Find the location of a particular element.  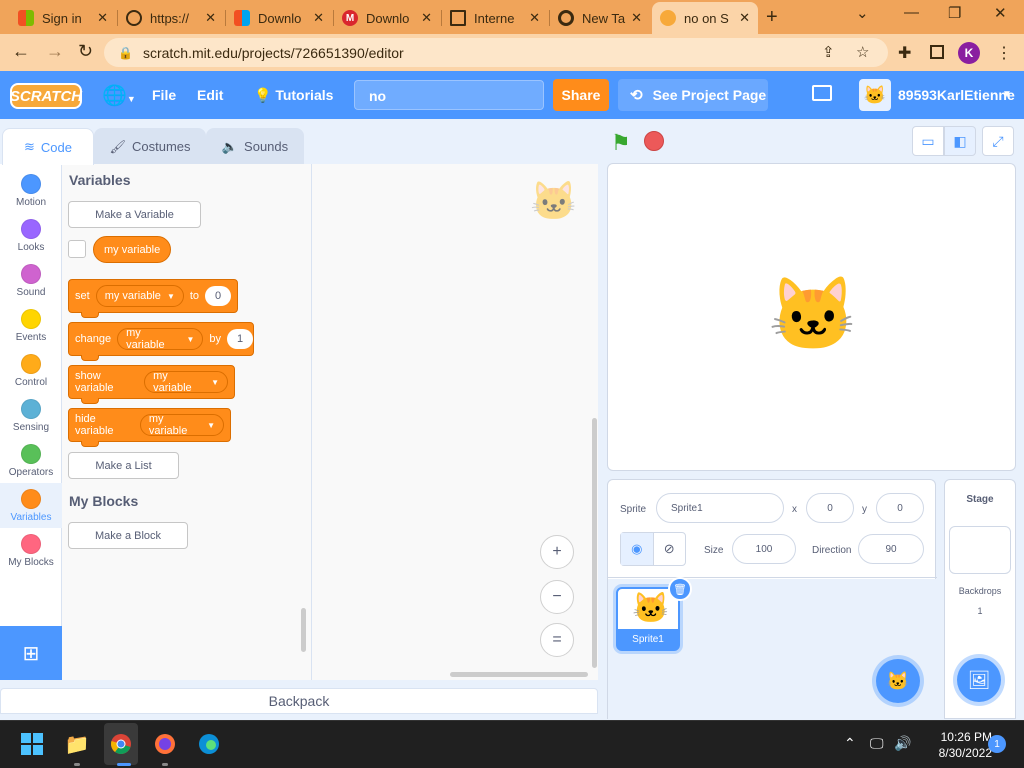

delete-sprite-icon: 🗑 is located at coordinates (680, 589).